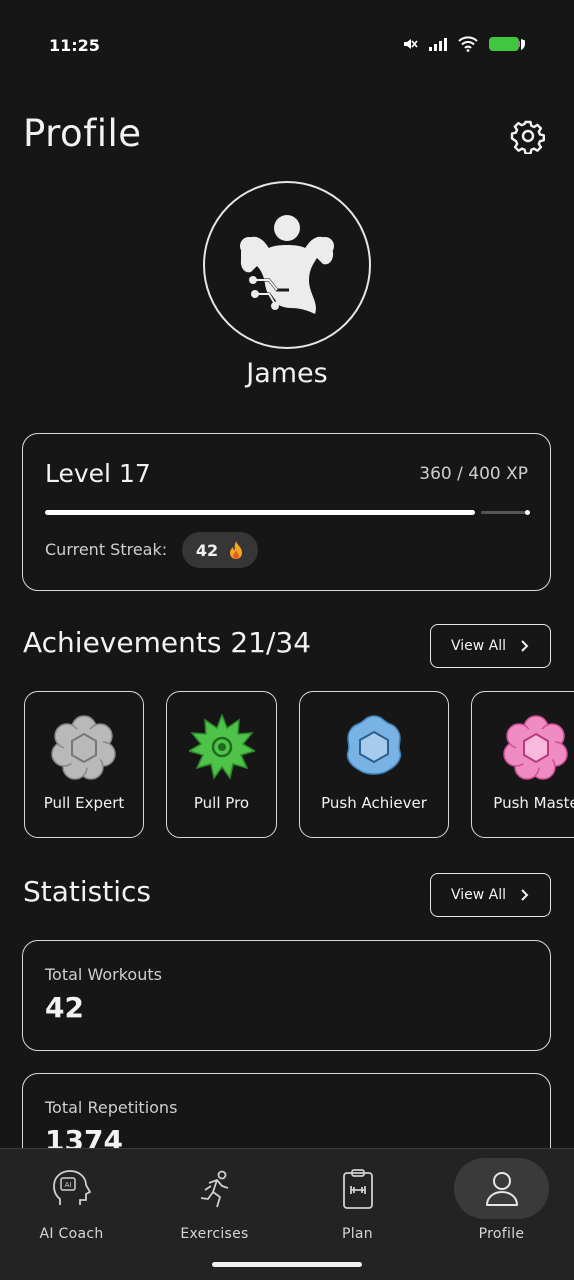  Describe the element at coordinates (71, 1187) in the screenshot. I see `ai-coach-icon: AI` at that location.